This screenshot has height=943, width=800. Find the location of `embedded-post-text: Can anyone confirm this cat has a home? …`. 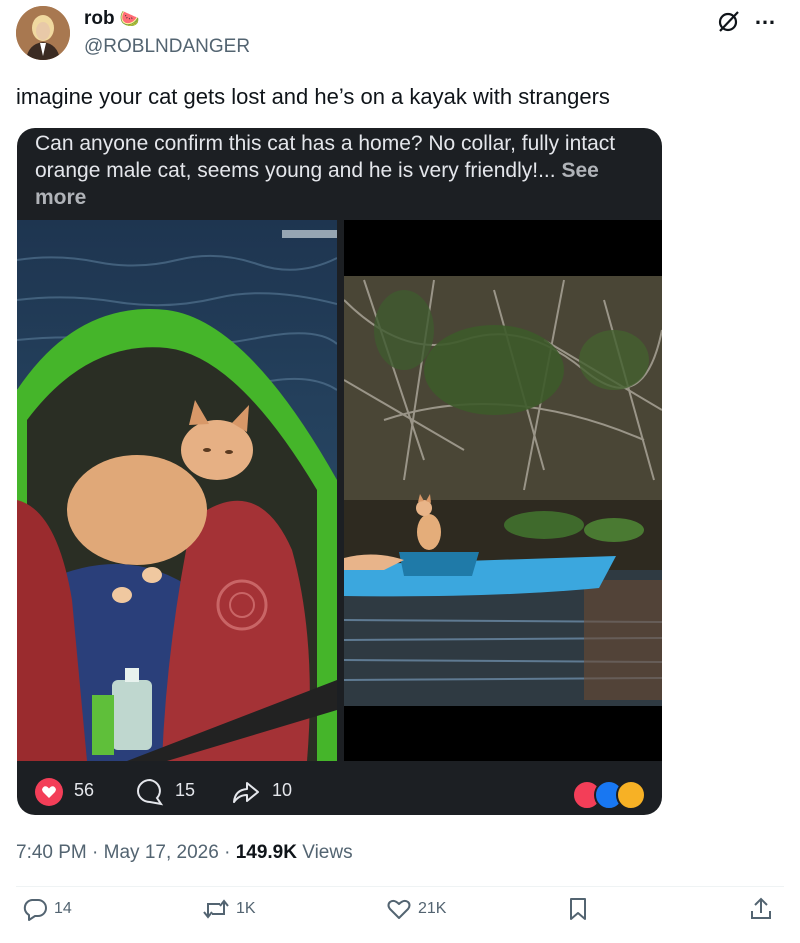

embedded-post-text: Can anyone confirm this cat has a home? … is located at coordinates (325, 170).